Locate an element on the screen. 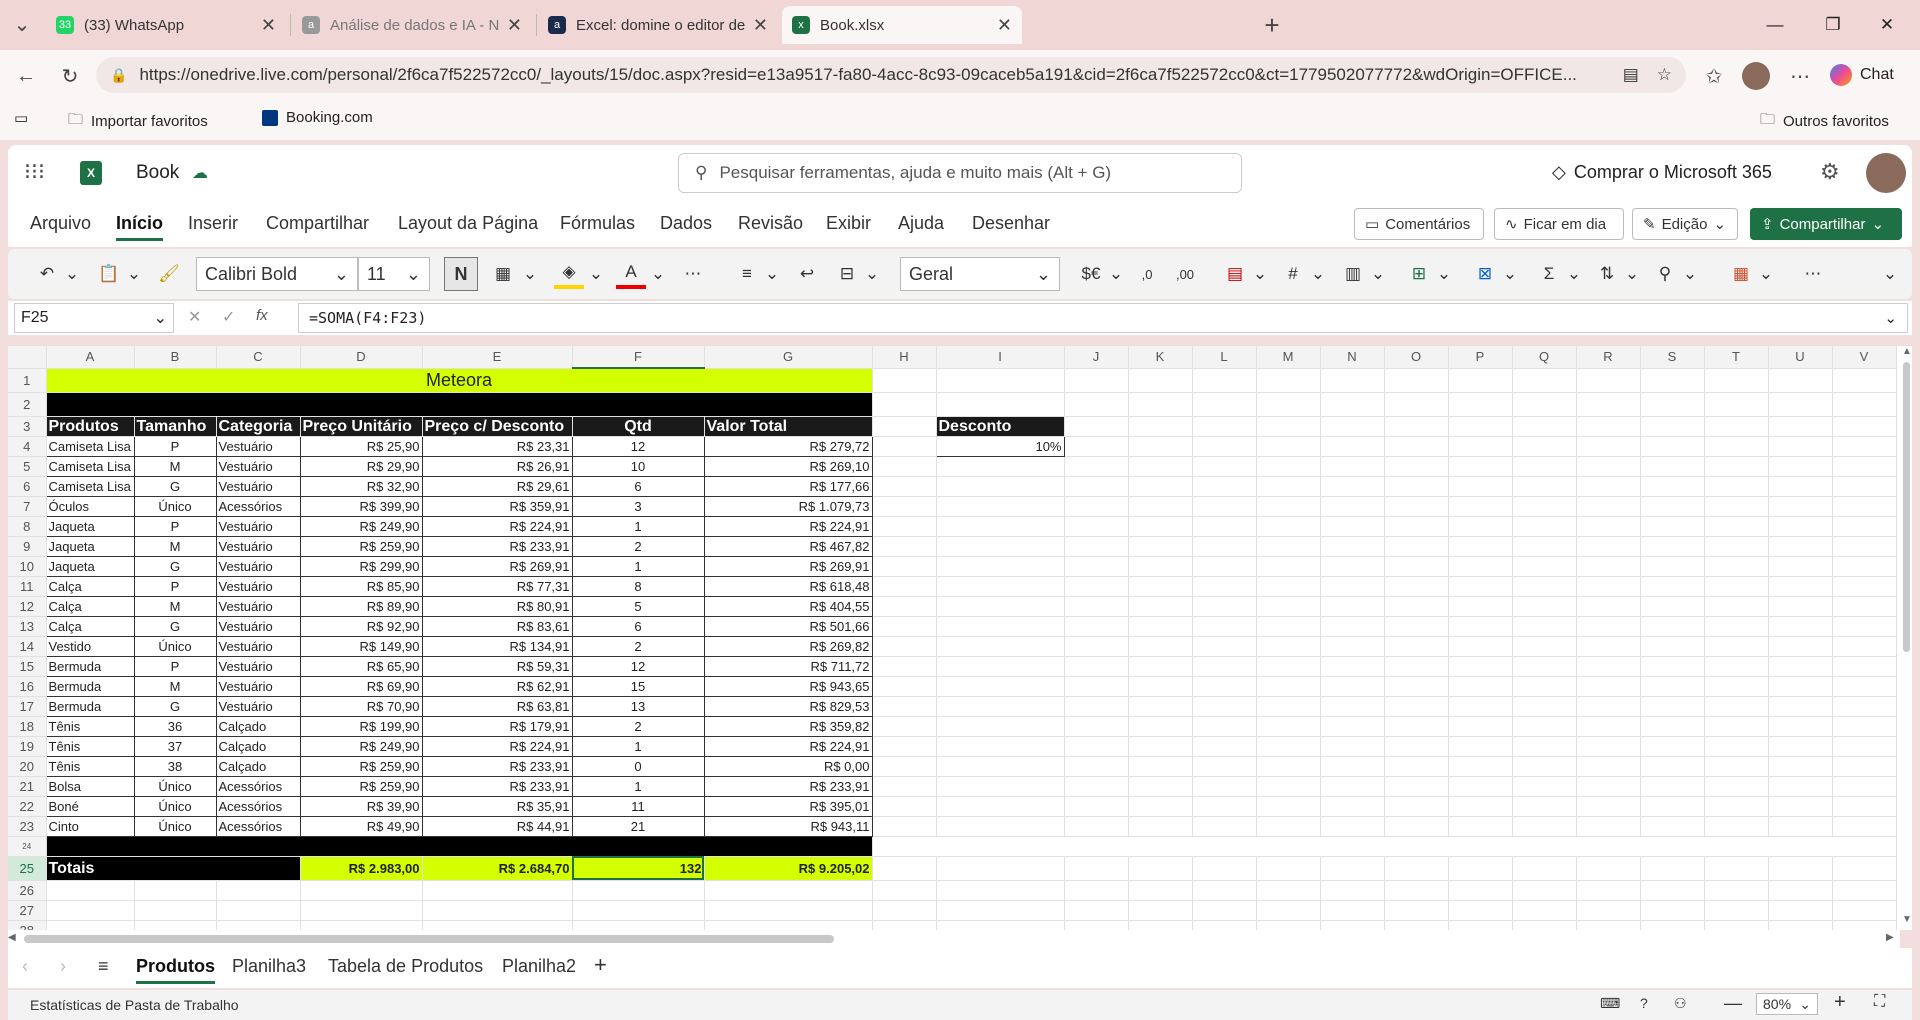 The height and width of the screenshot is (1020, 1920). new-tab-icon: + is located at coordinates (1272, 25).